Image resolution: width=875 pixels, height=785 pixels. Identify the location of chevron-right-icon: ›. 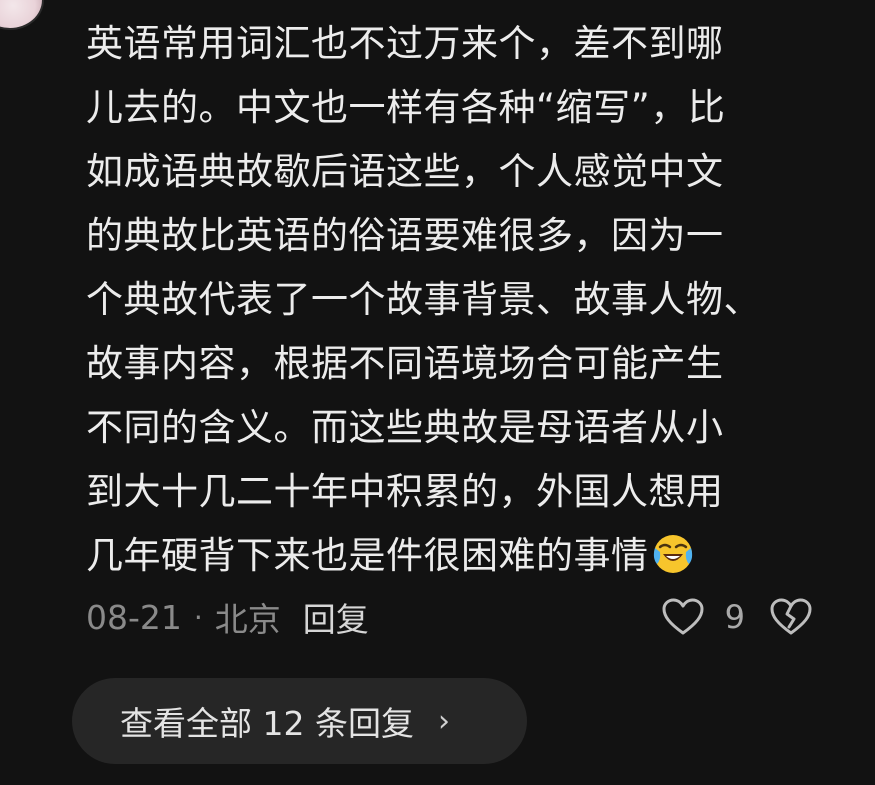
(443, 721).